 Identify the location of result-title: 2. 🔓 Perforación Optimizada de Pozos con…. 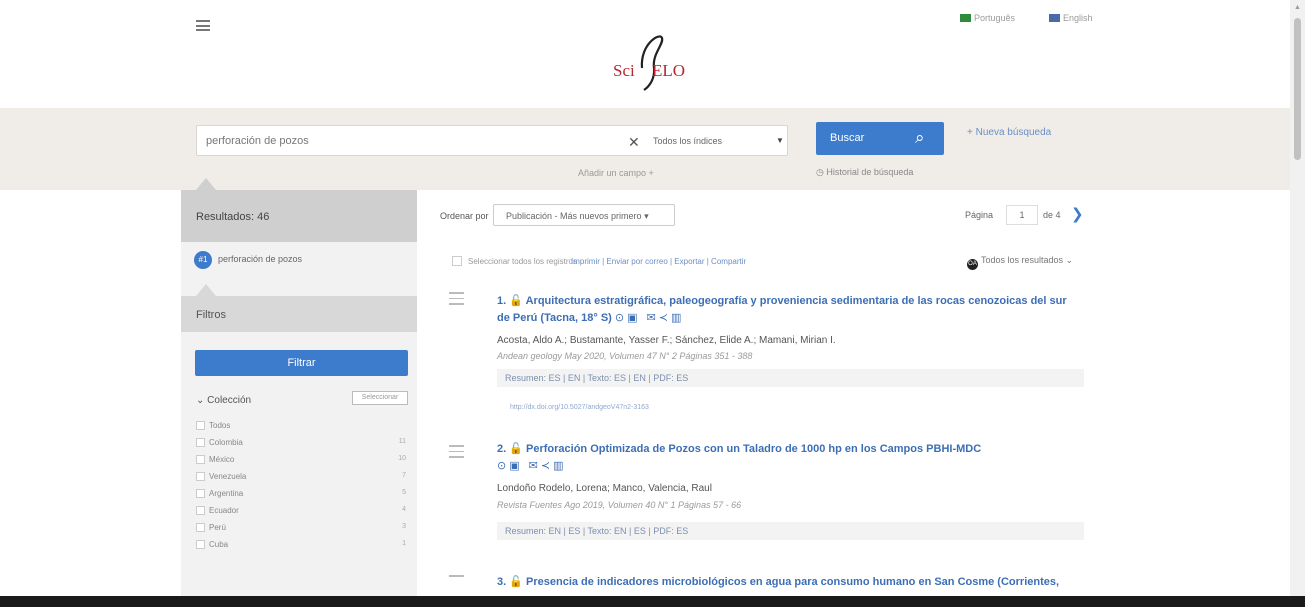
(789, 458).